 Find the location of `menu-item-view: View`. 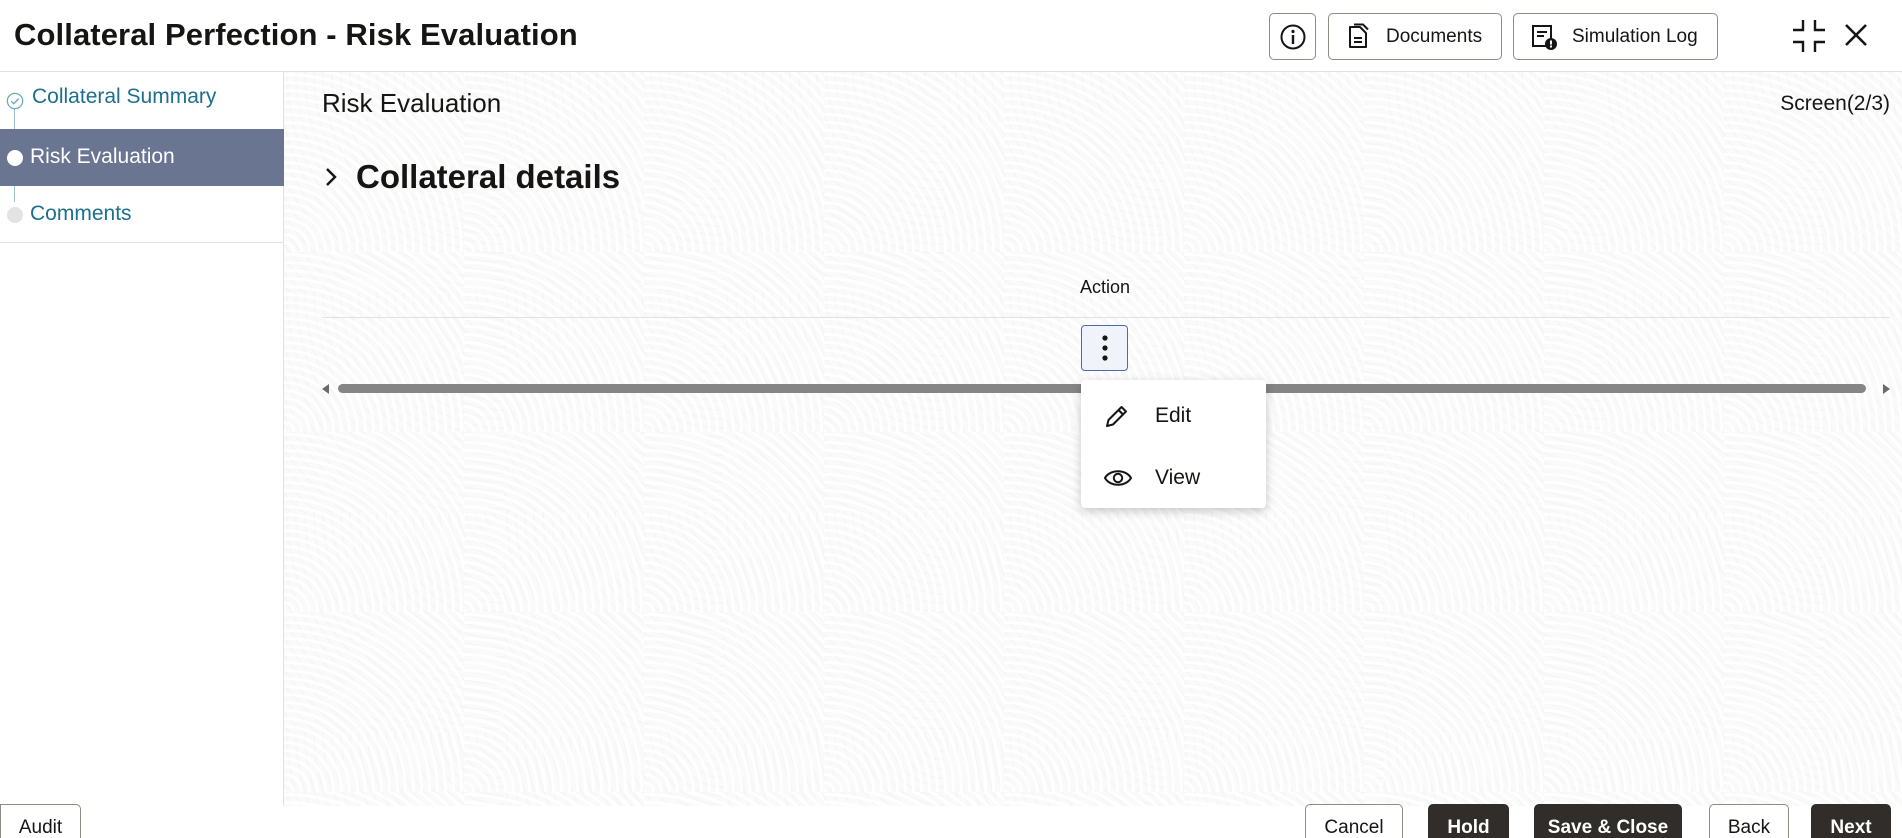

menu-item-view: View is located at coordinates (1173, 478).